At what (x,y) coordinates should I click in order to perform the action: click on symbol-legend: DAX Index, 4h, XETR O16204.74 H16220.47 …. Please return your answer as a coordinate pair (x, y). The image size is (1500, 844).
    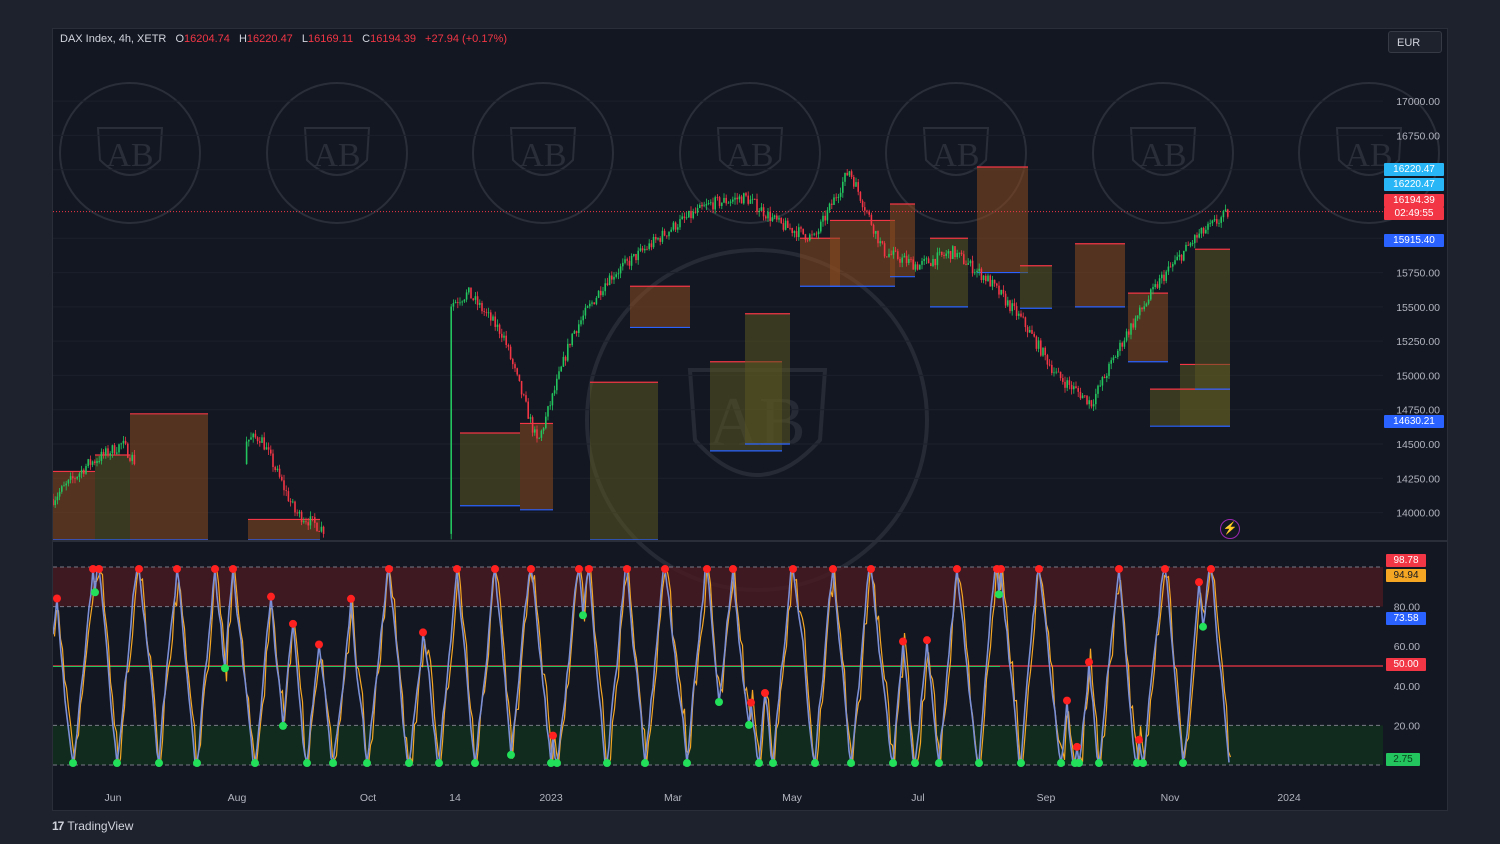
    Looking at the image, I should click on (283, 39).